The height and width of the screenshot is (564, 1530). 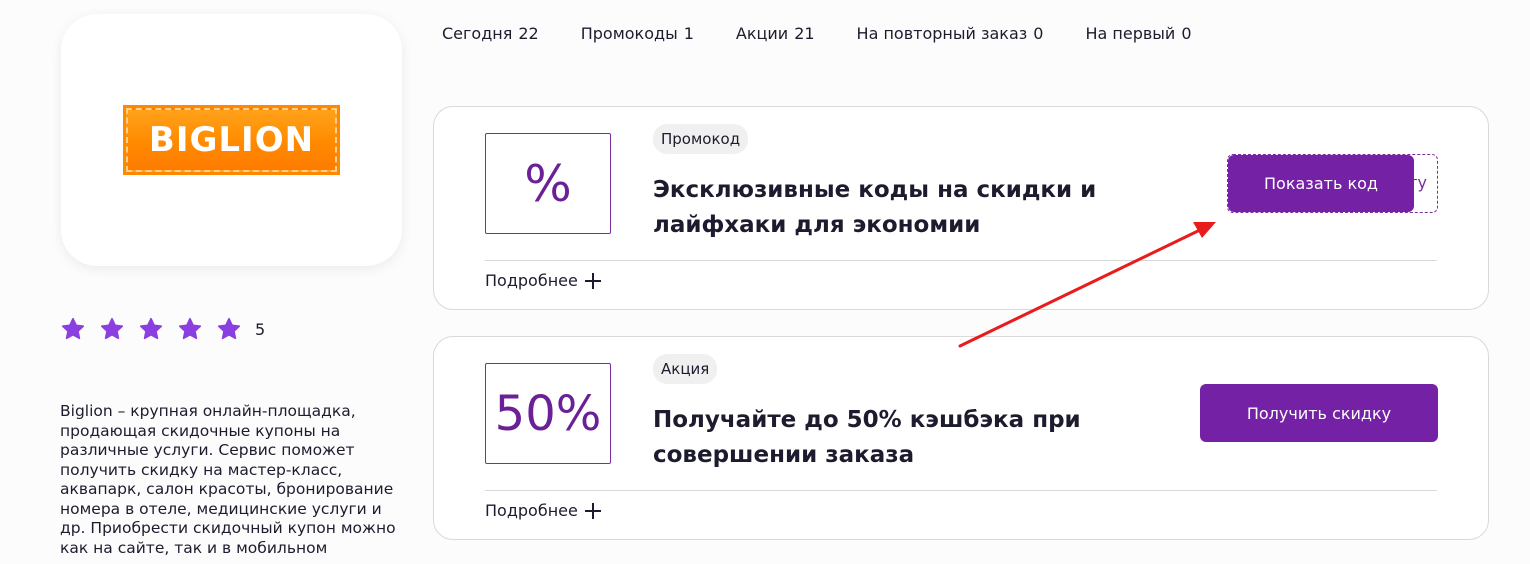 What do you see at coordinates (701, 139) in the screenshot?
I see `offer-type-pill: Промокод` at bounding box center [701, 139].